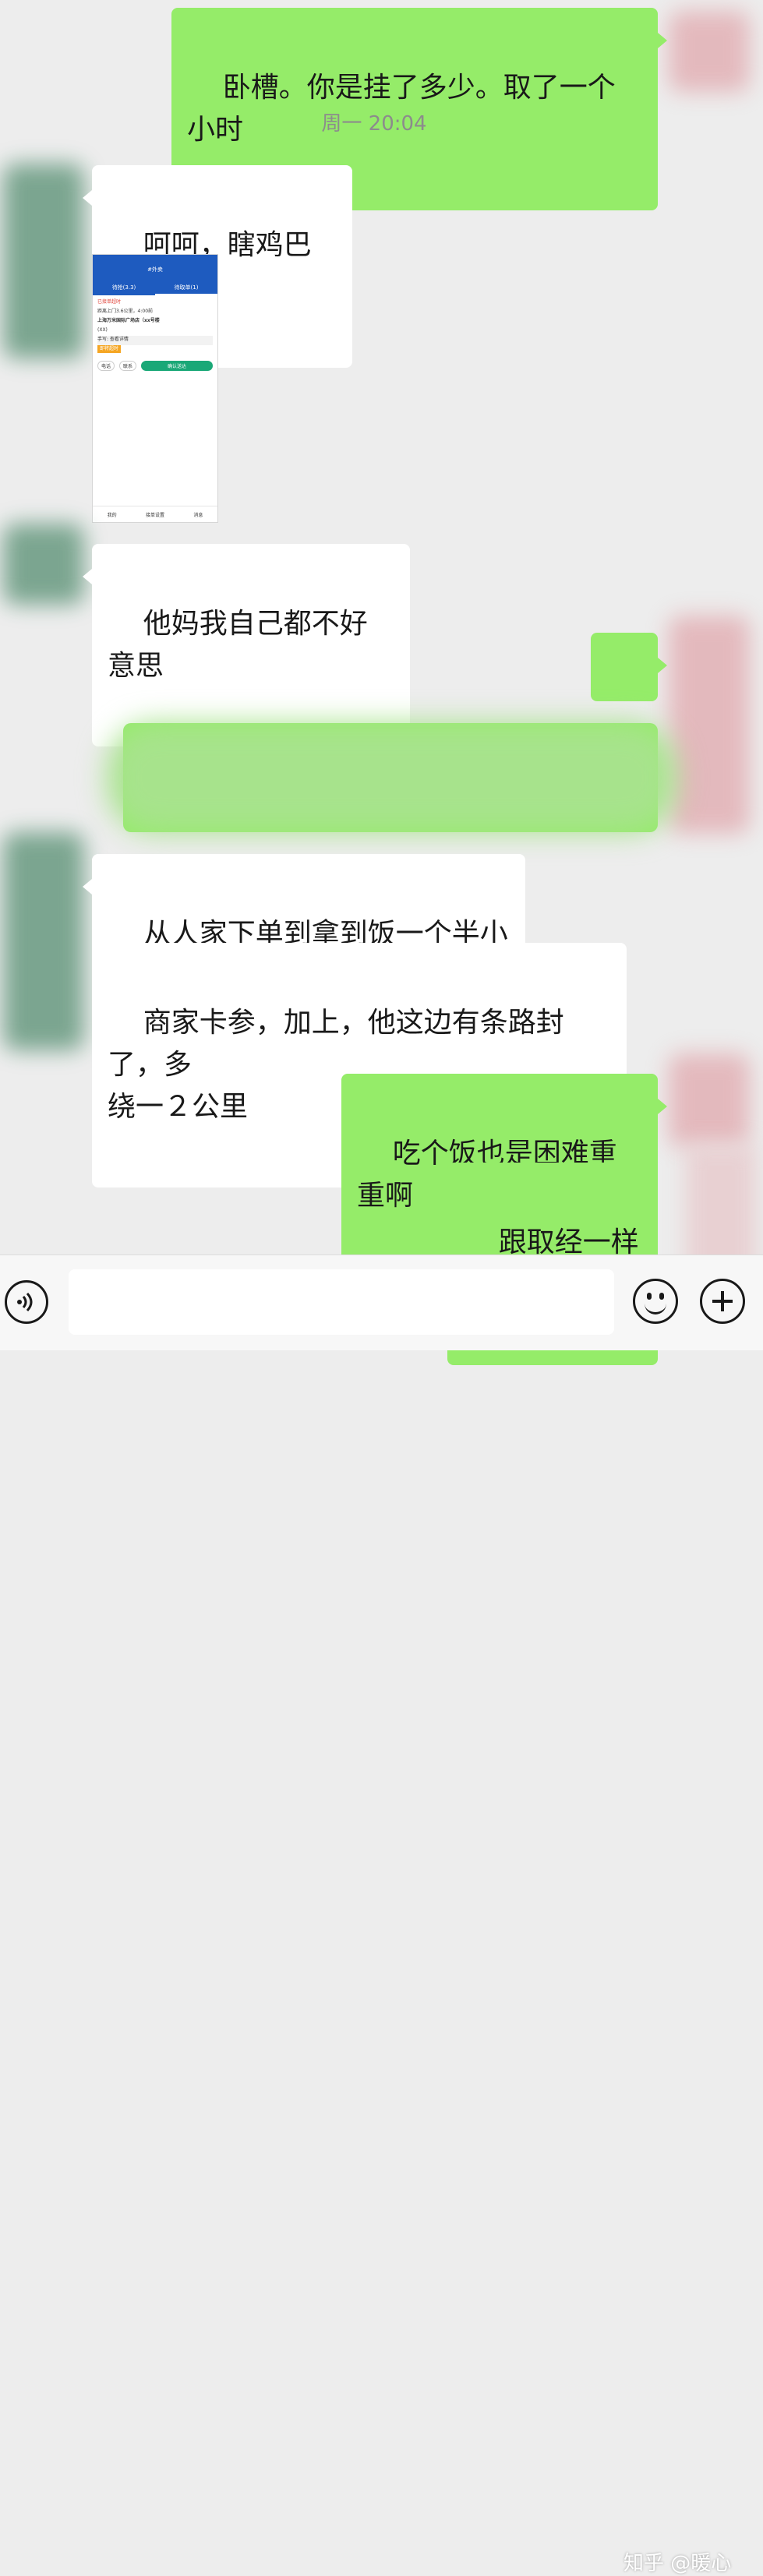  Describe the element at coordinates (110, 349) in the screenshot. I see `thumb-tag: 即将超时` at that location.